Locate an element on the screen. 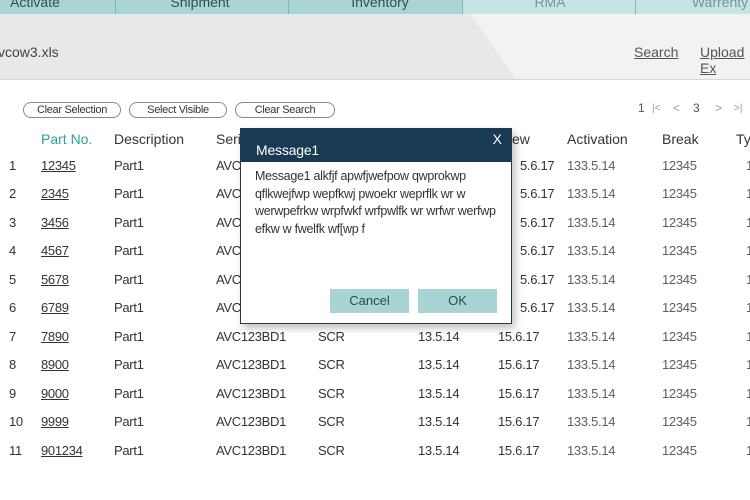 This screenshot has width=750, height=500. top-tab-bar: Activate Shipment Inventory RMA Warrenty is located at coordinates (375, 7).